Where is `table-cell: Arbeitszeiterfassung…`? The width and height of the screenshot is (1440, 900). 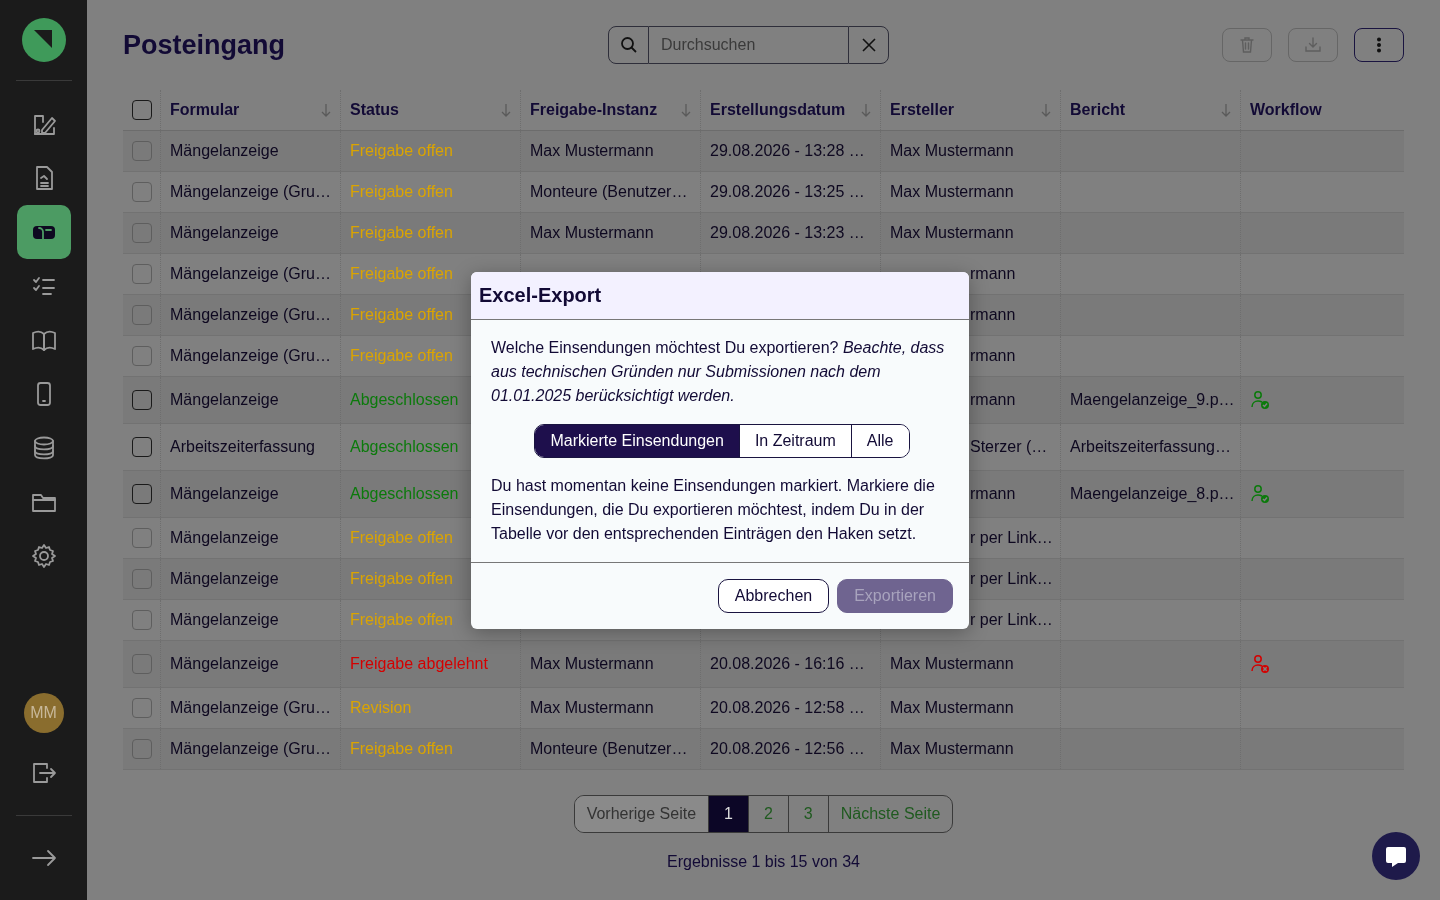 table-cell: Arbeitszeiterfassung… is located at coordinates (1150, 447).